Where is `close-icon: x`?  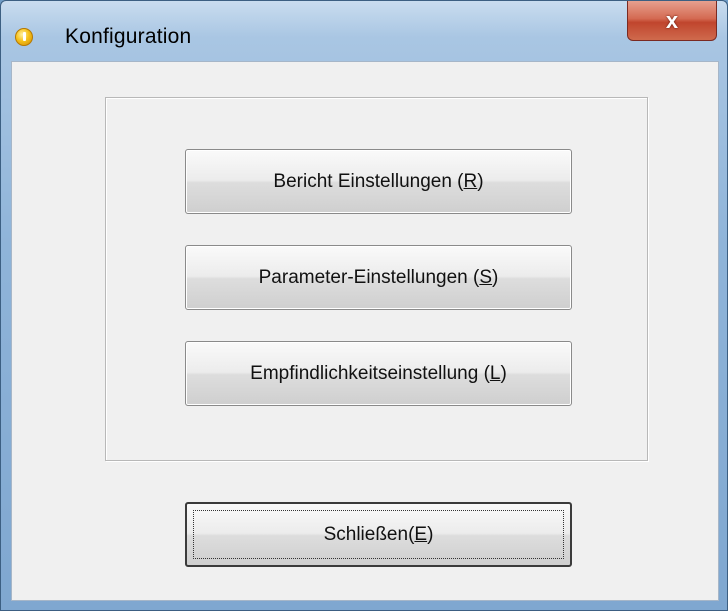
close-icon: x is located at coordinates (672, 20).